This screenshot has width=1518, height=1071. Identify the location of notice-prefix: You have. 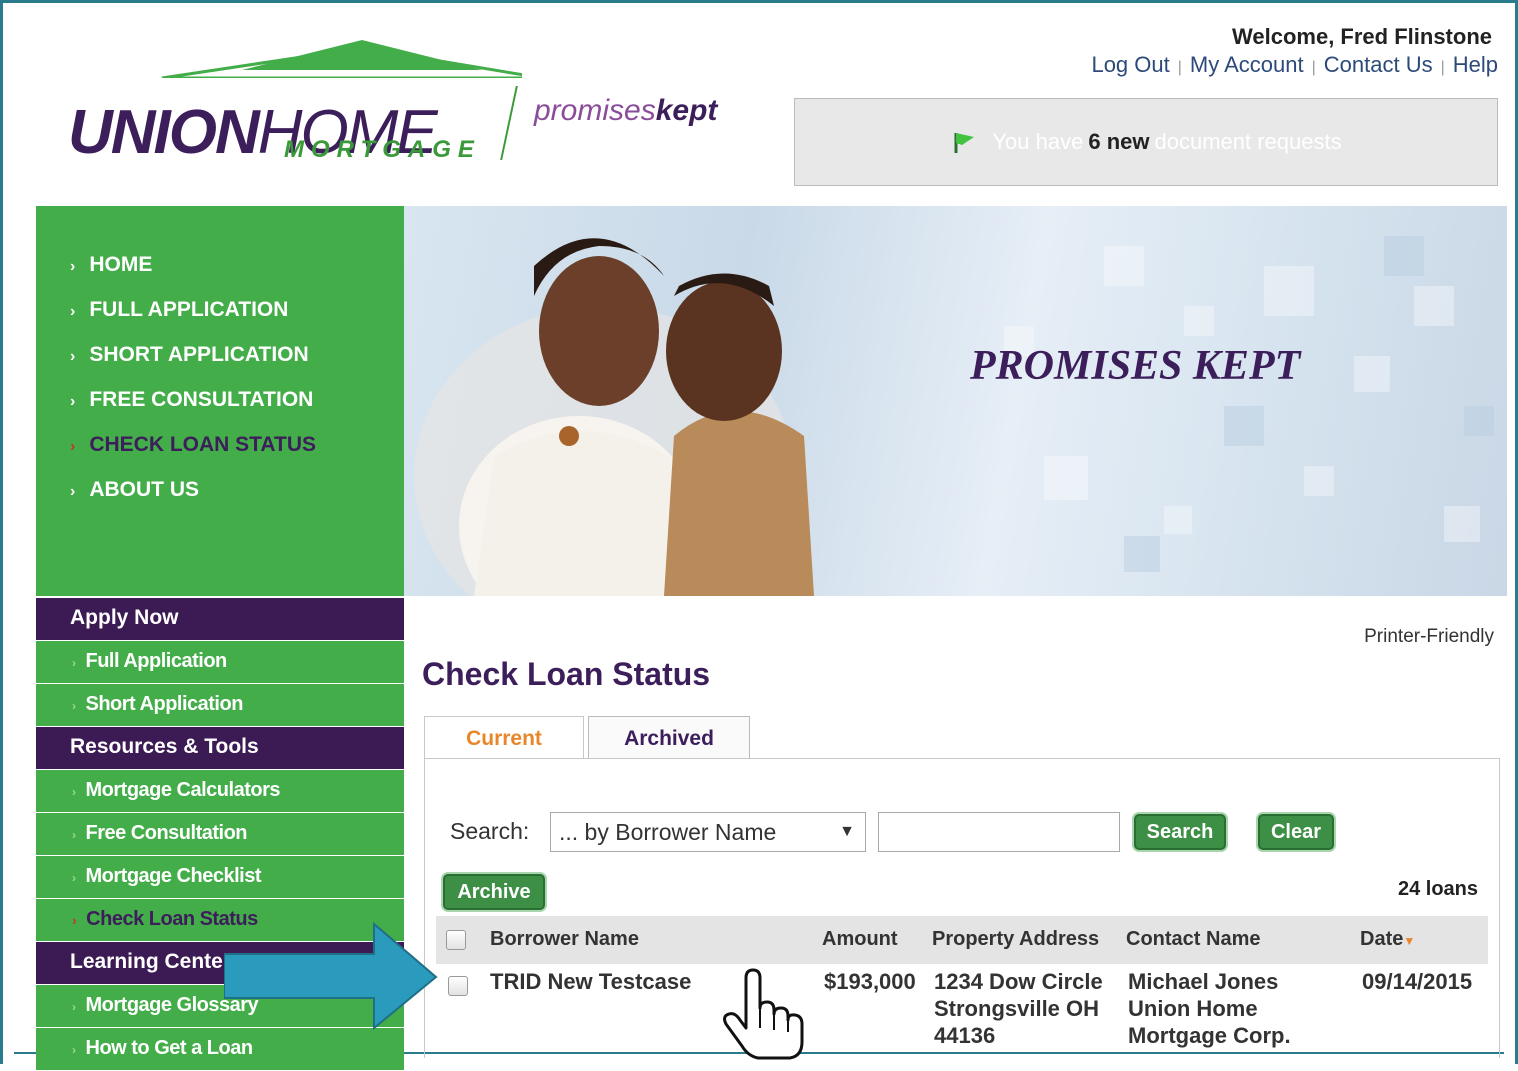
(1038, 141).